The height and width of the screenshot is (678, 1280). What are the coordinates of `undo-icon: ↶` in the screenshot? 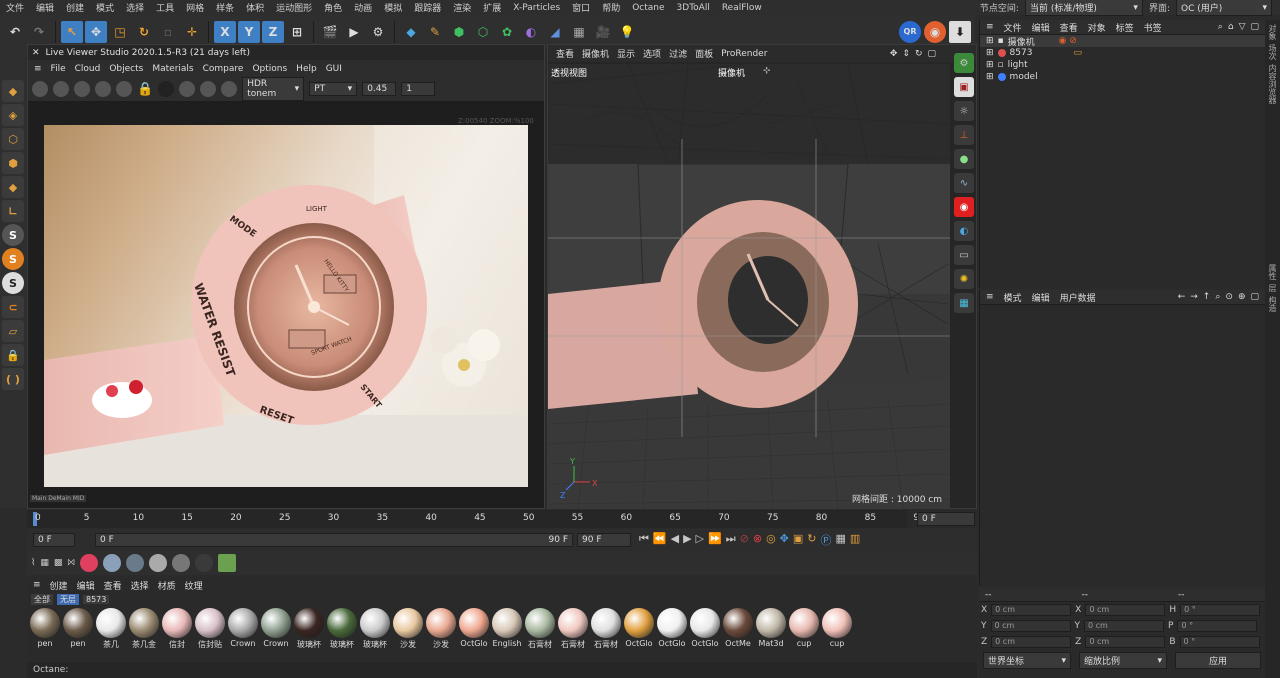 It's located at (15, 32).